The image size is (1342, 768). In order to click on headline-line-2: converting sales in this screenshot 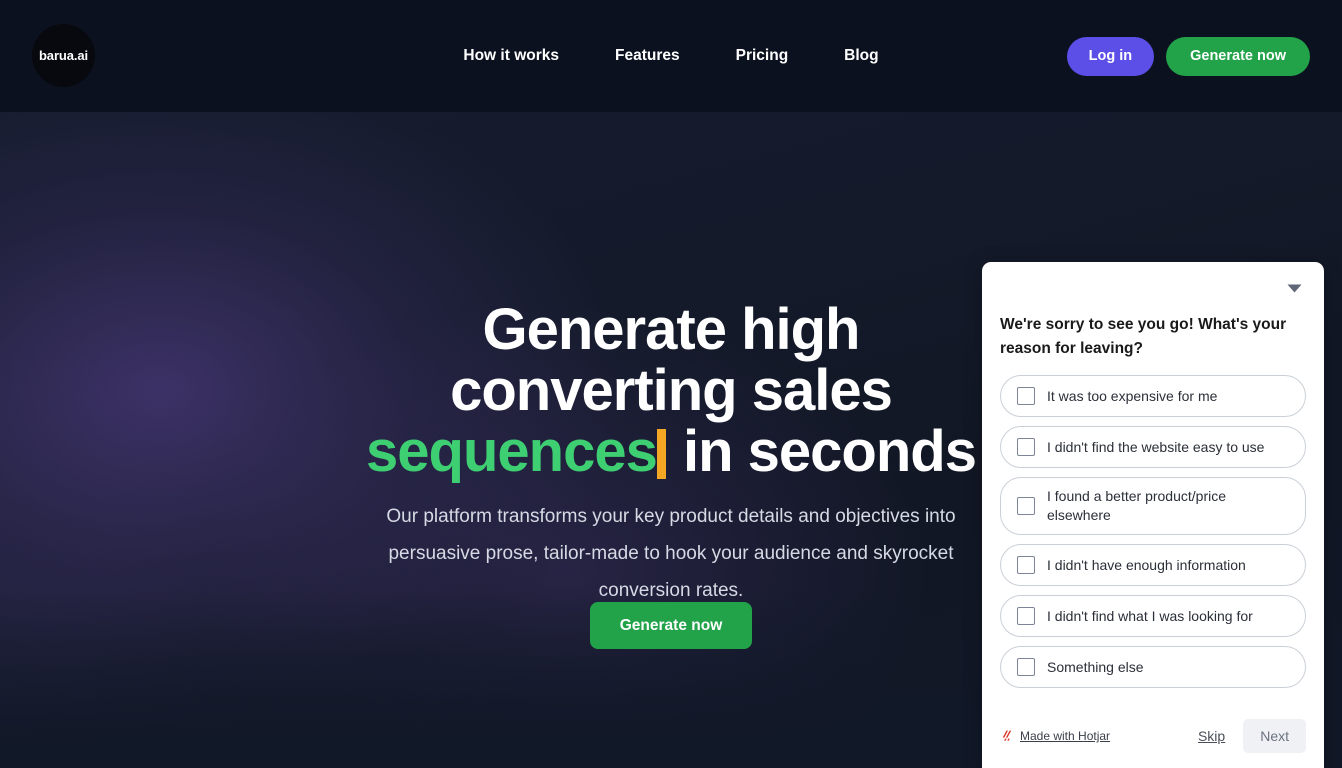, I will do `click(671, 390)`.